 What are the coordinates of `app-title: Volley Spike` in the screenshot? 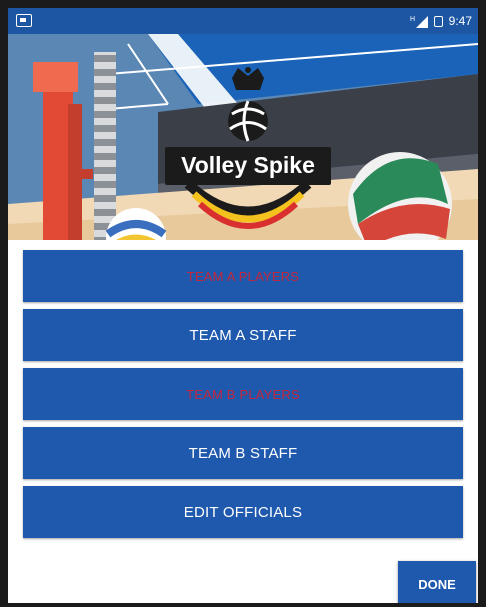 It's located at (248, 164).